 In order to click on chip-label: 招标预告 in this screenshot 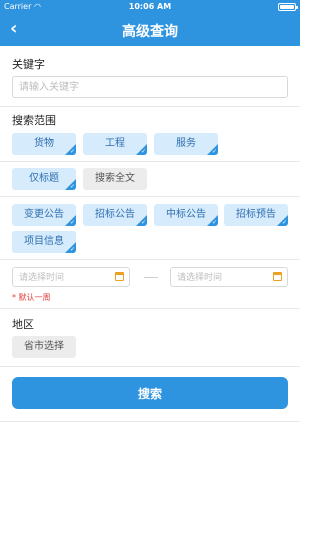, I will do `click(256, 214)`.